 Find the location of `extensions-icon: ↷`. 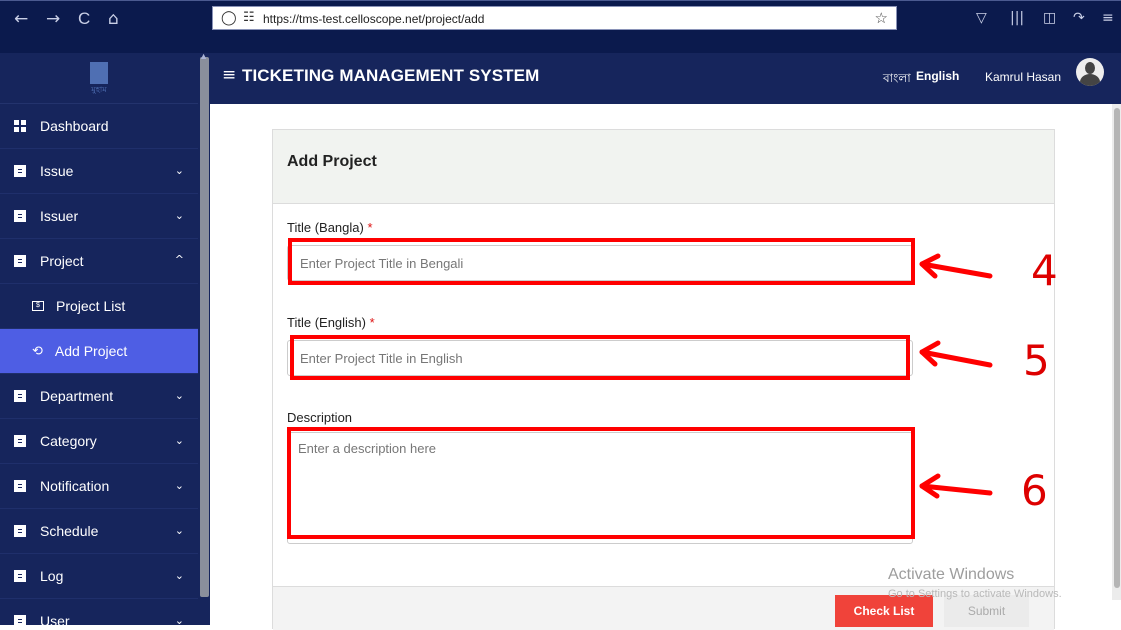

extensions-icon: ↷ is located at coordinates (1079, 18).